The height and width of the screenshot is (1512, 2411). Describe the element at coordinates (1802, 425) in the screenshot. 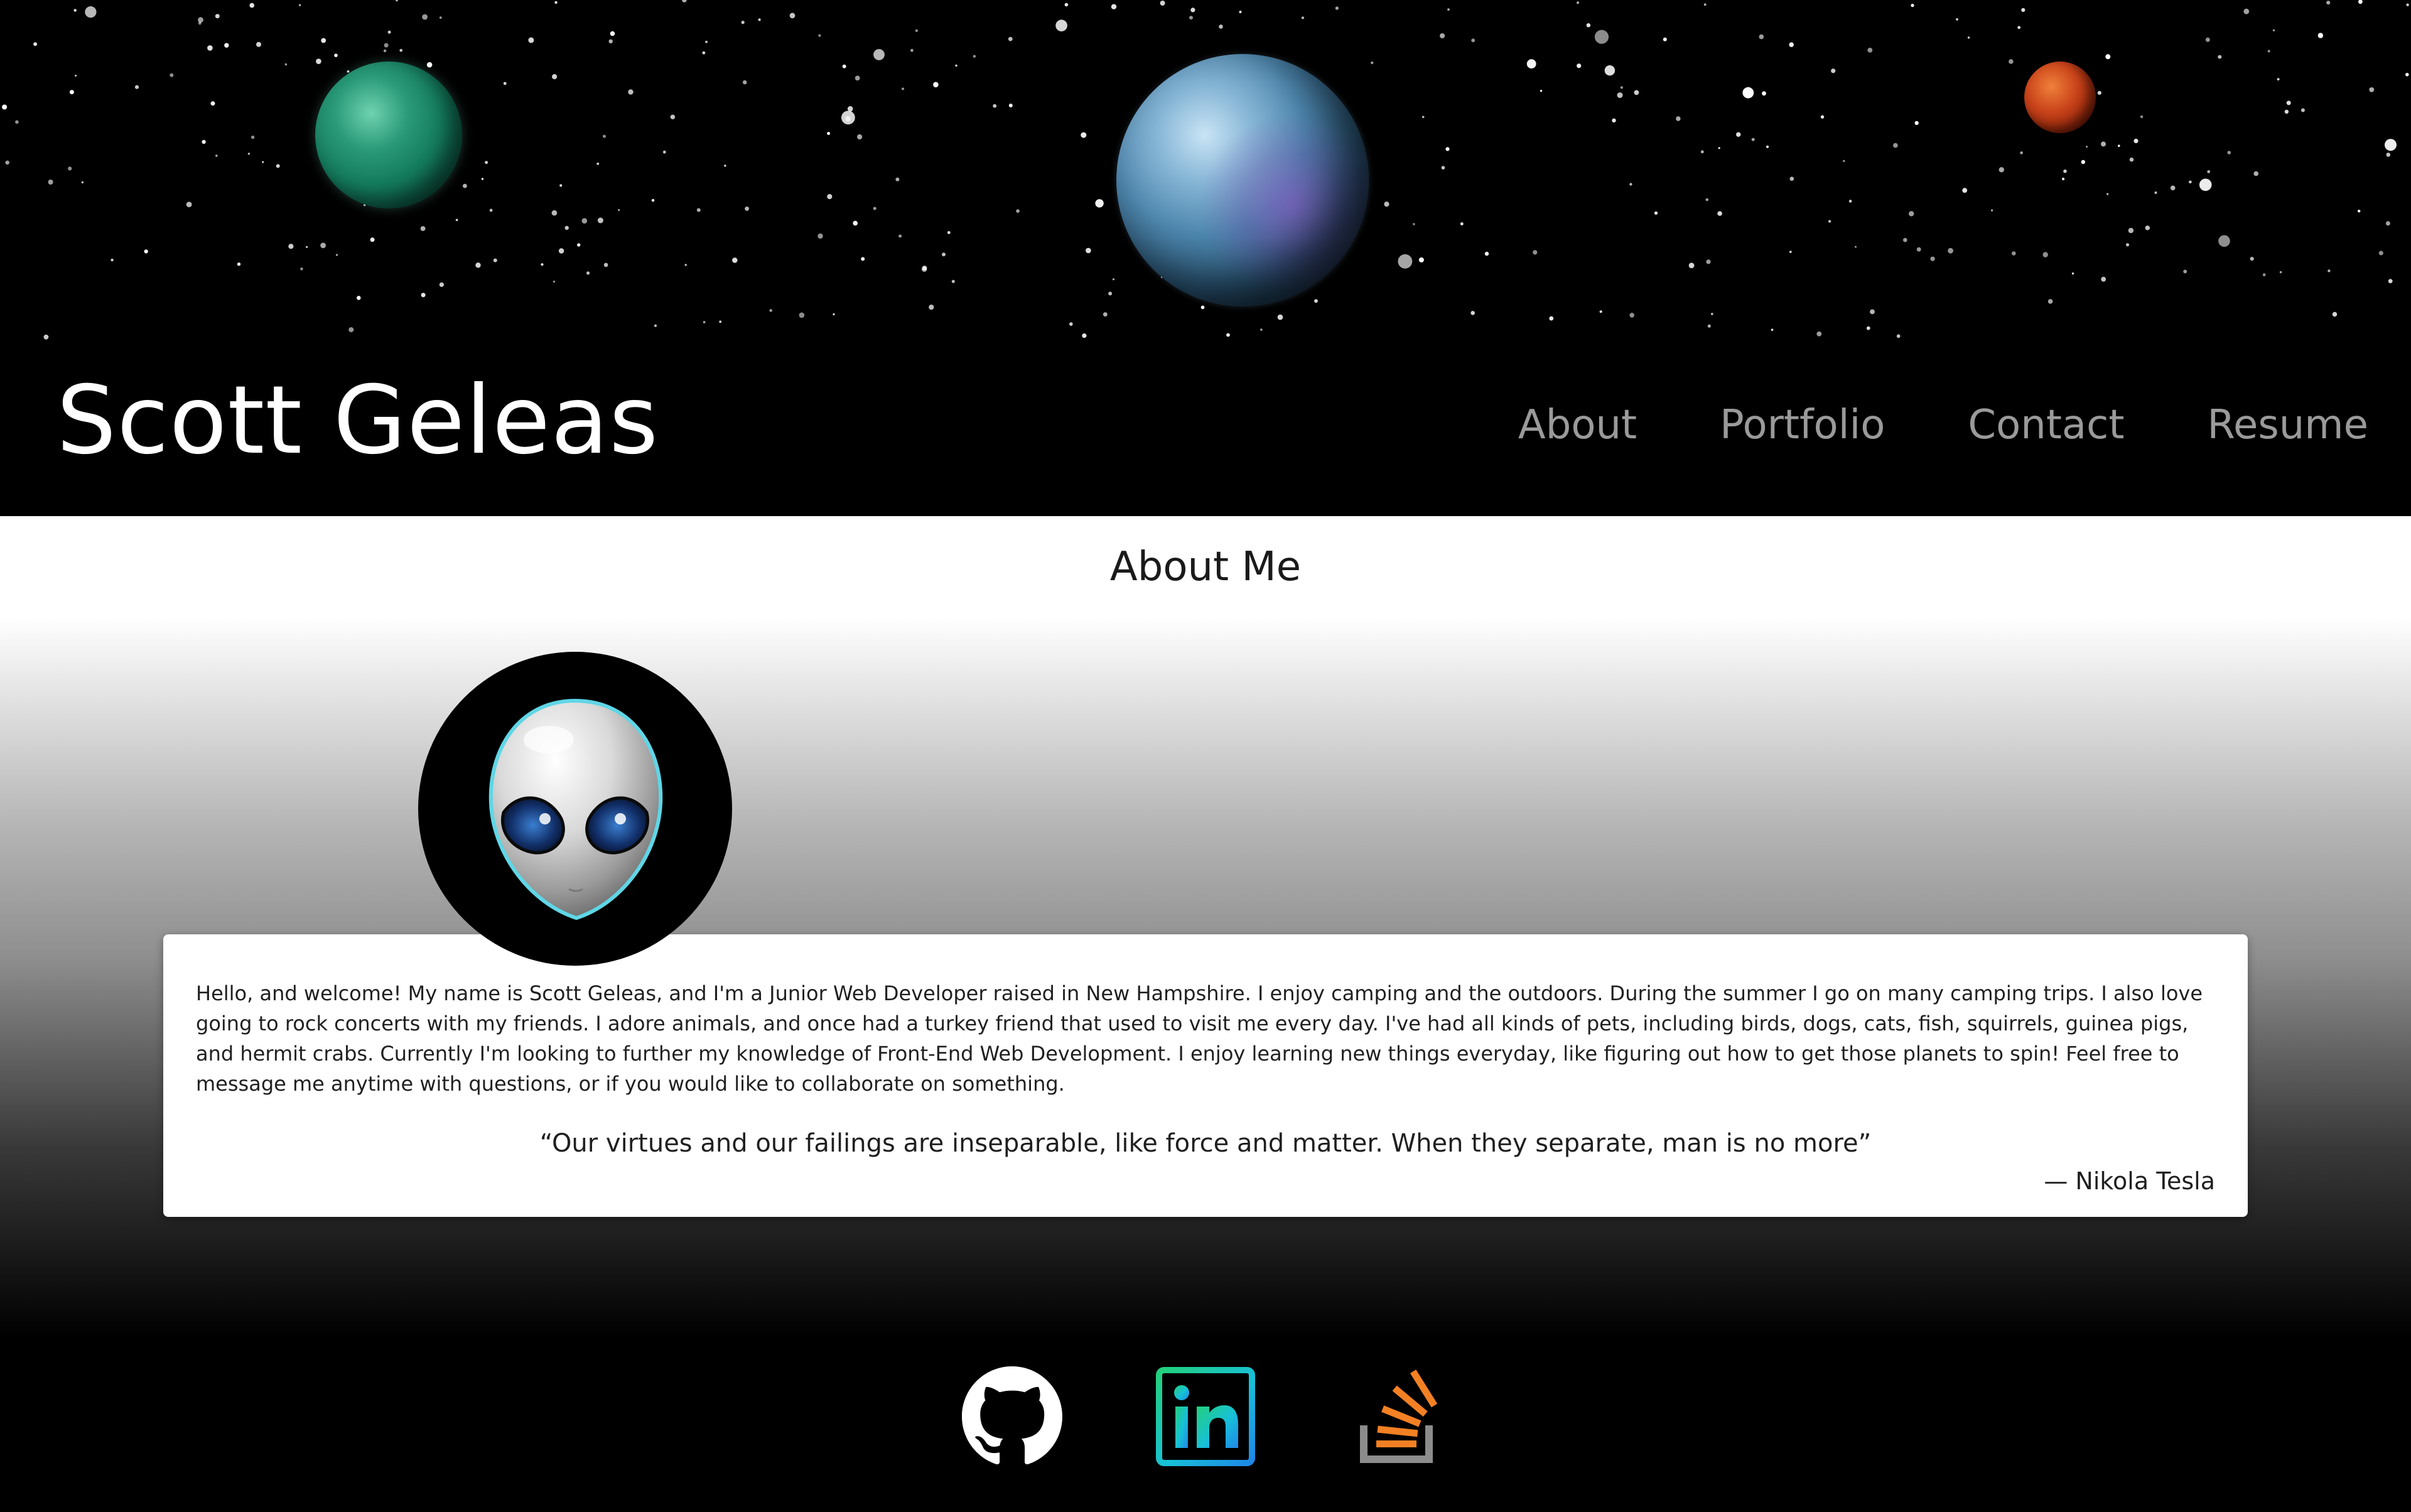

I see `nav-link-portfolio: Portfolio` at that location.